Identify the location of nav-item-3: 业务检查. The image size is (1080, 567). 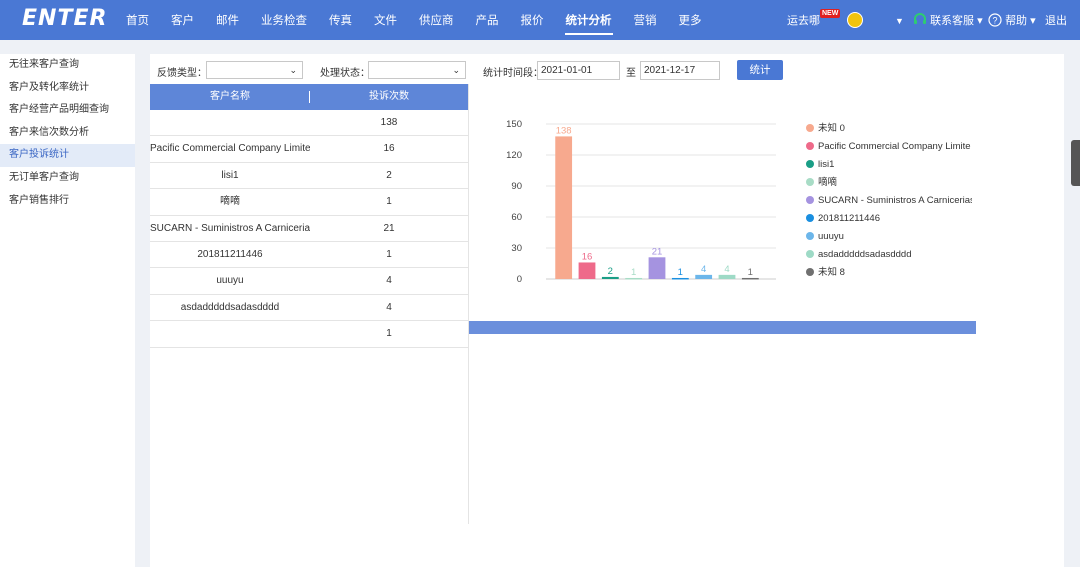
(284, 20).